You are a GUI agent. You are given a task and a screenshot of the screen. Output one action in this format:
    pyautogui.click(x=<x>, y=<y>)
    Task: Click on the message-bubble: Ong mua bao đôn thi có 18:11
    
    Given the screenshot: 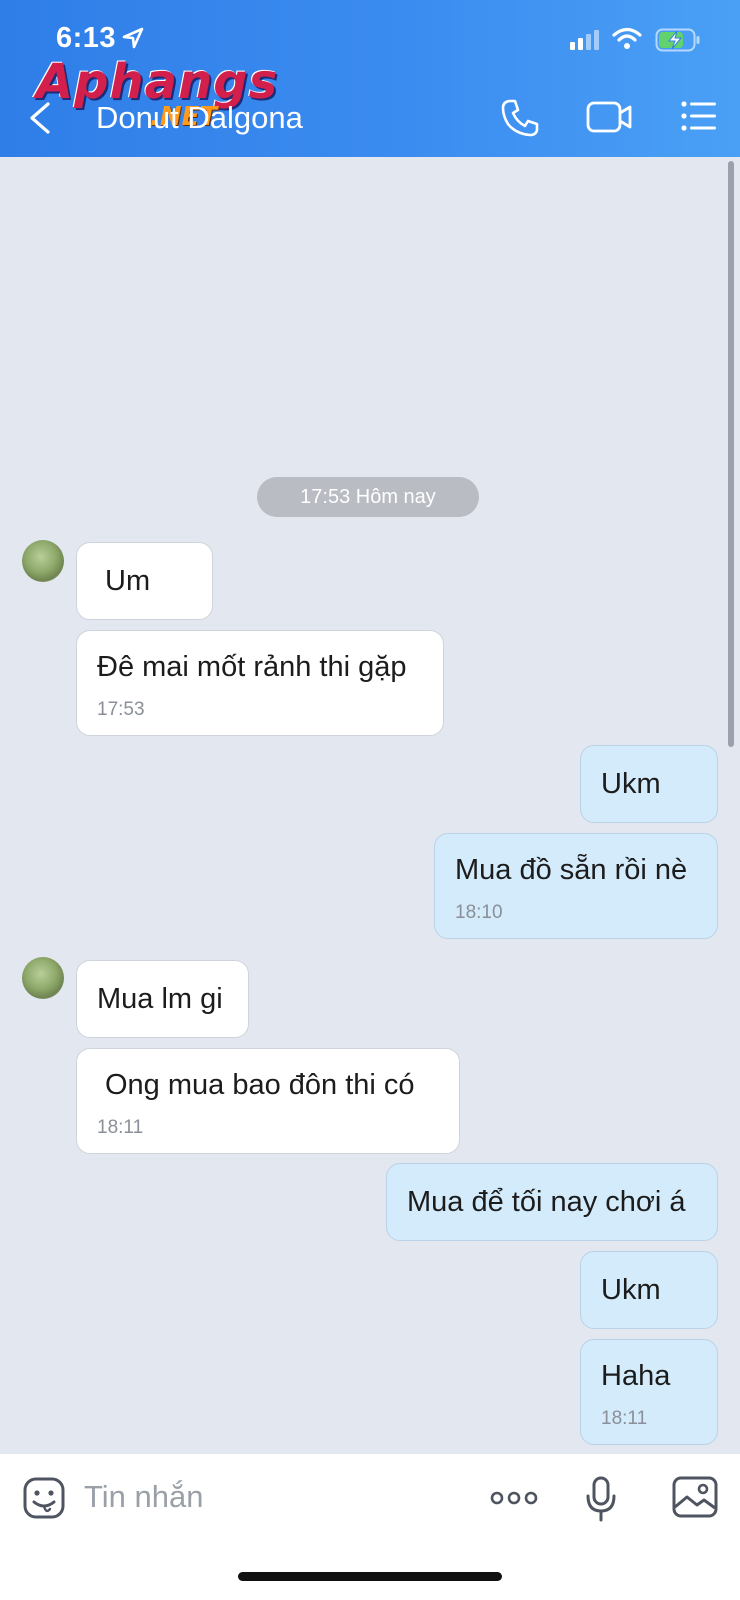 What is the action you would take?
    pyautogui.click(x=268, y=1101)
    